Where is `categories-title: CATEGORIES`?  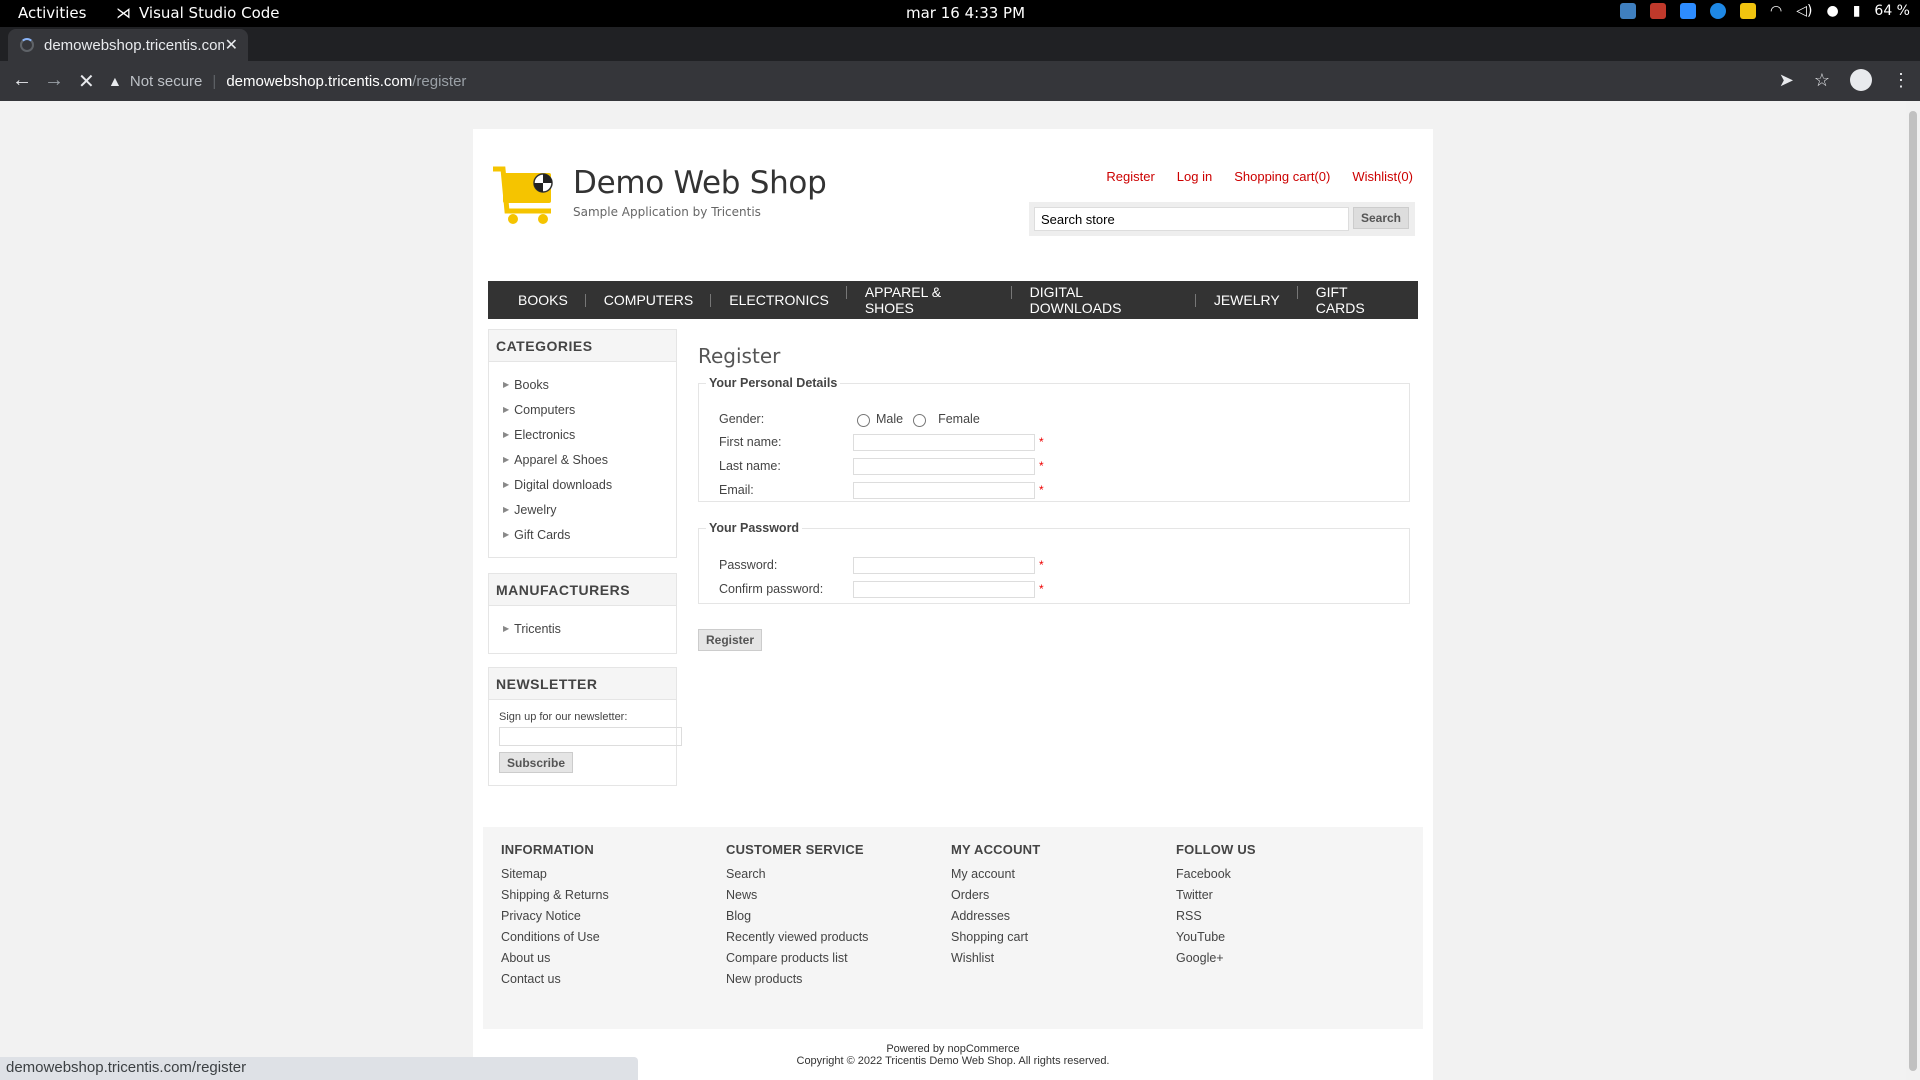
categories-title: CATEGORIES is located at coordinates (582, 346).